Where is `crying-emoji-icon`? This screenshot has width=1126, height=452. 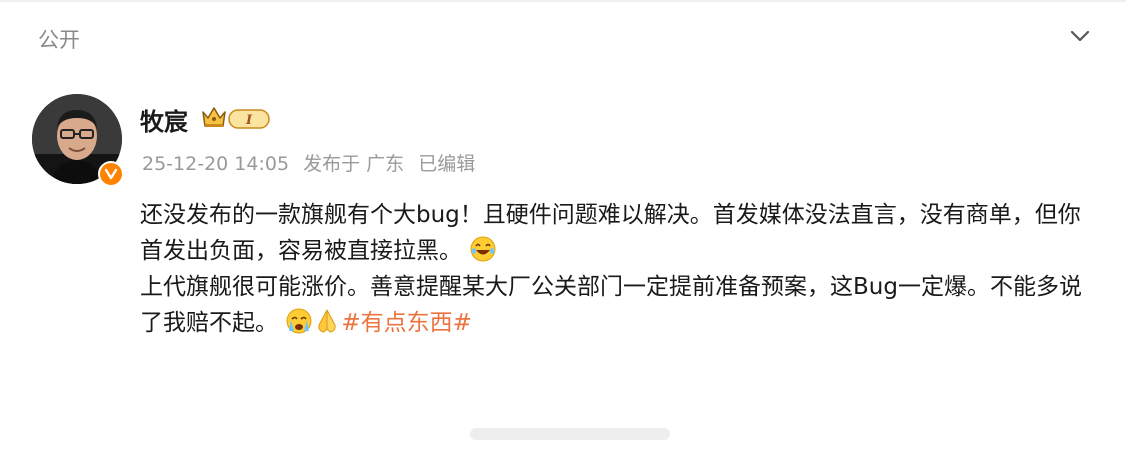 crying-emoji-icon is located at coordinates (299, 321).